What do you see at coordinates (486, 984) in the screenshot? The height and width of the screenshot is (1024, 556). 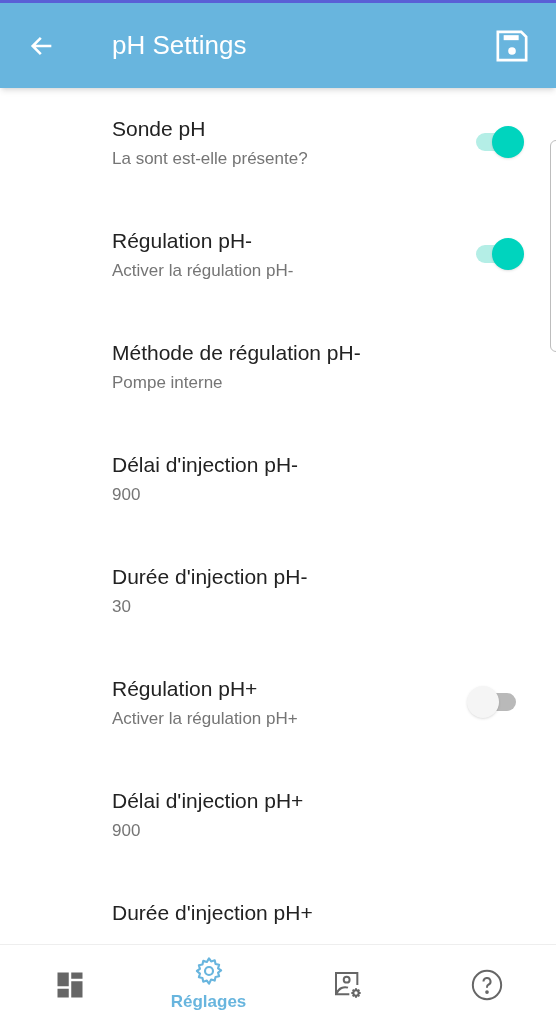 I see `help-icon` at bounding box center [486, 984].